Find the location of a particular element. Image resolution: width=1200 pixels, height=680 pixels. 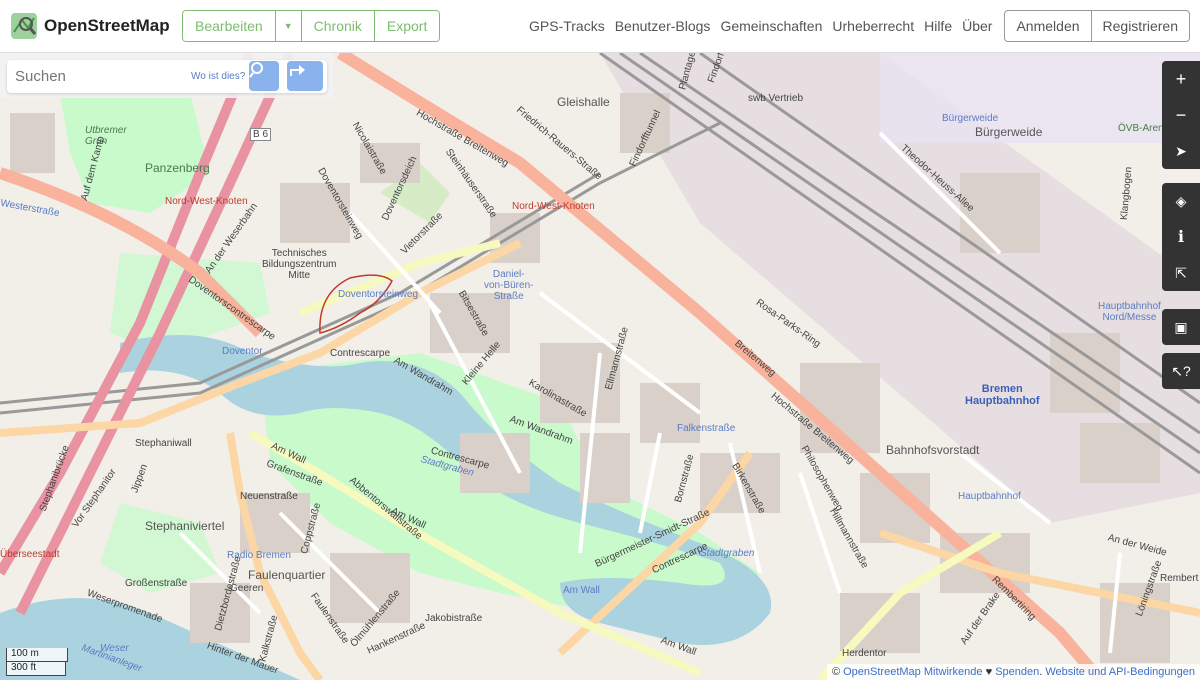

map-tools-controls: ◈ ℹ ⇱ is located at coordinates (1181, 237).